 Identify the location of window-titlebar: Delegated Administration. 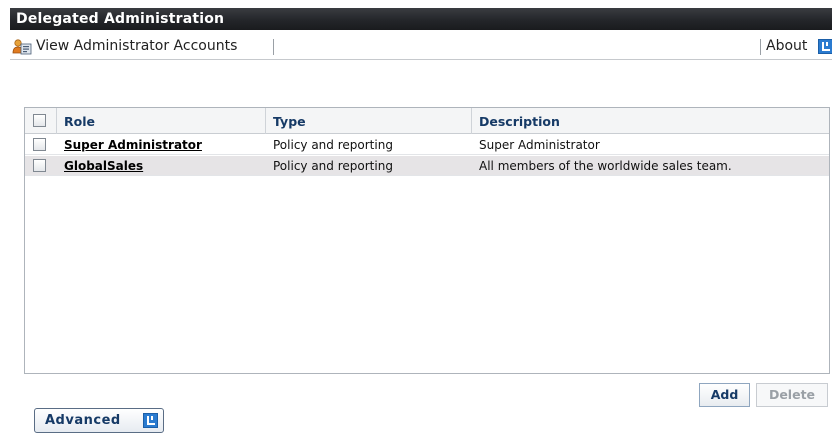
(421, 19).